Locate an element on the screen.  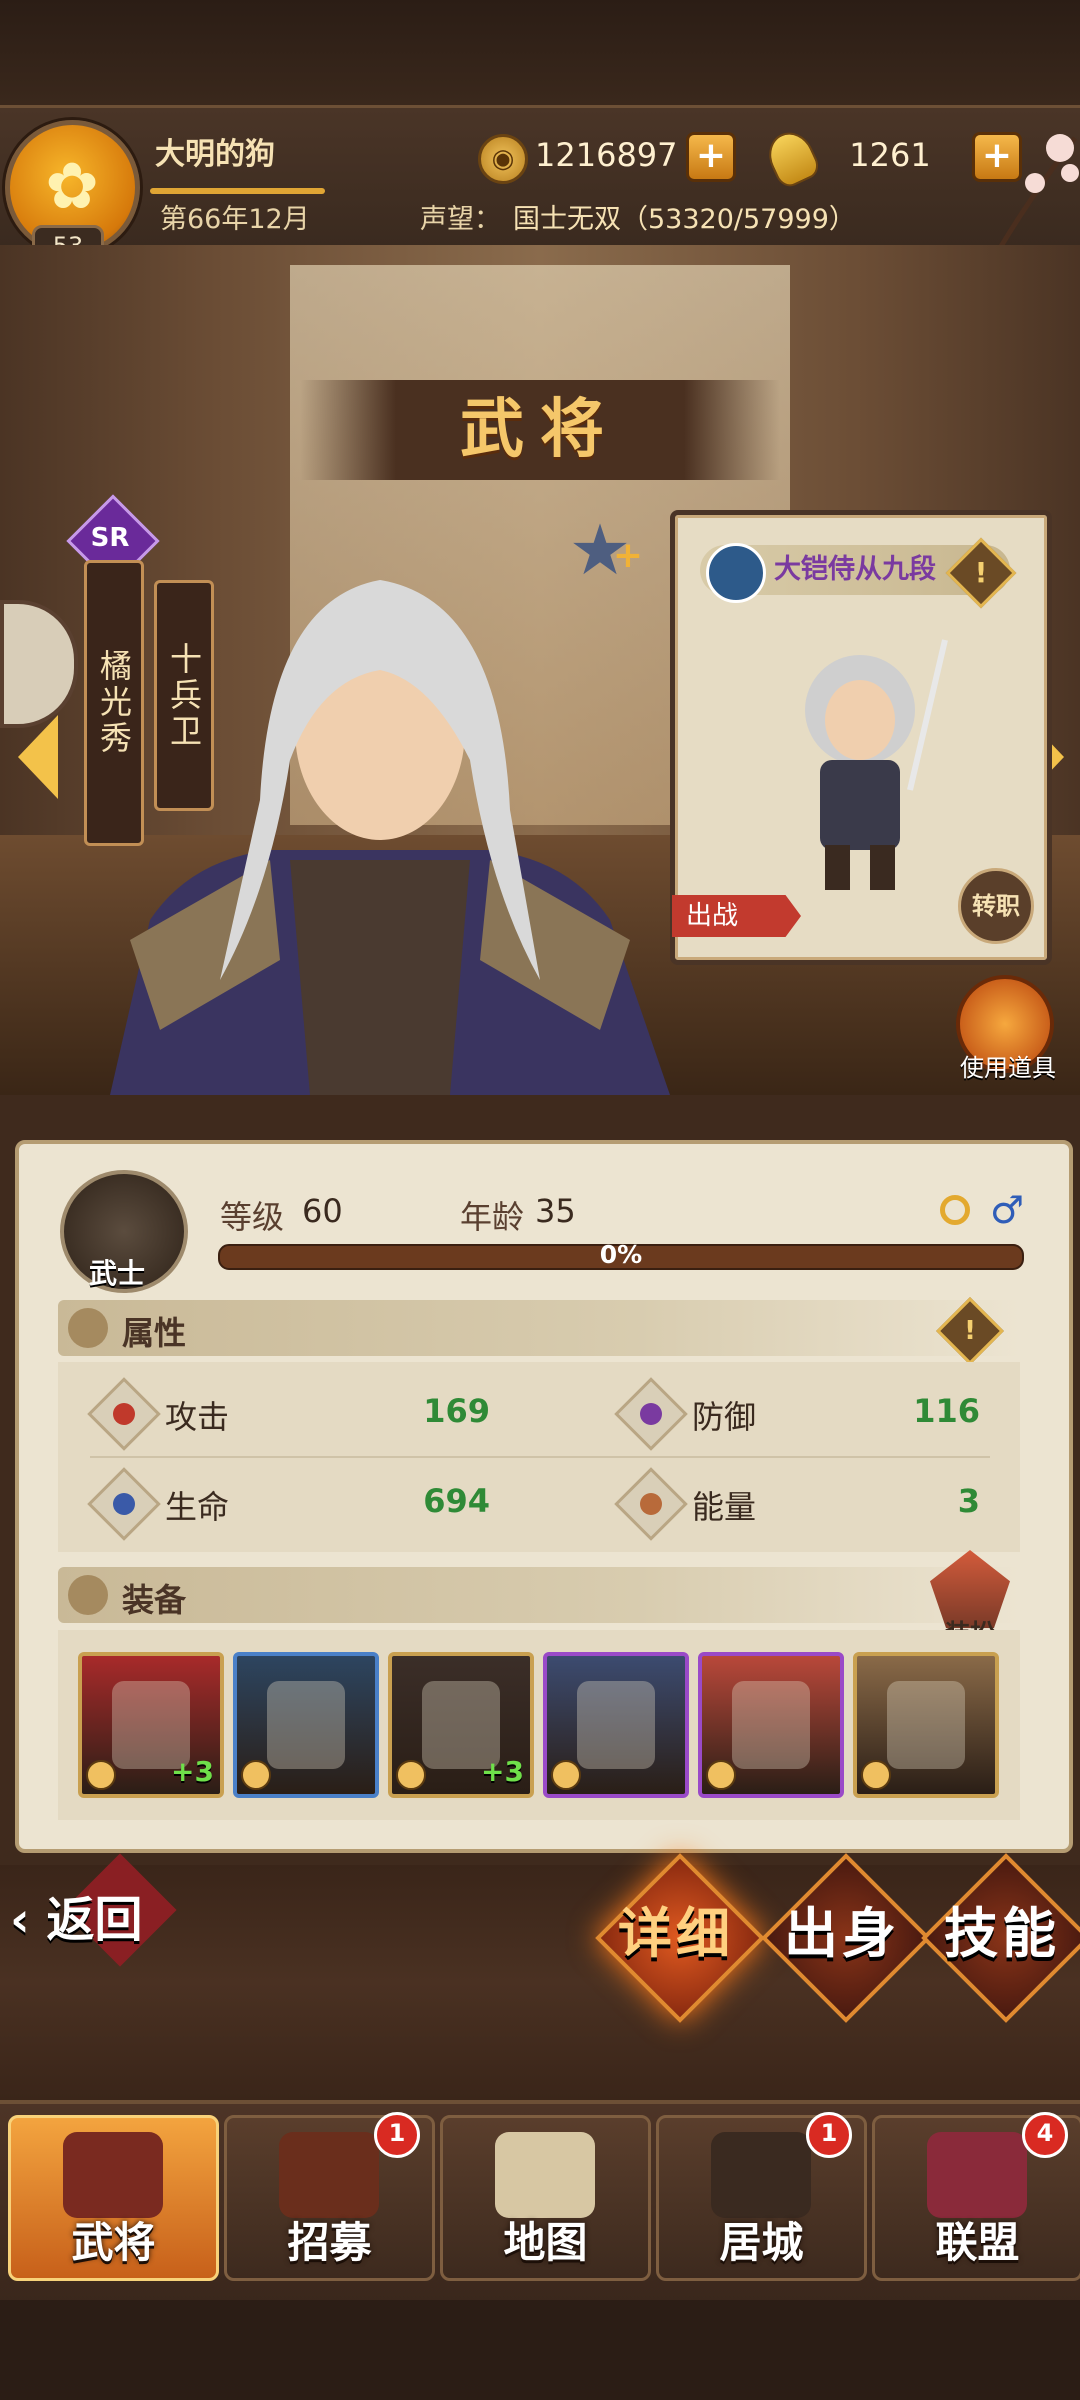
chibi-hero-figure is located at coordinates (876, 764).